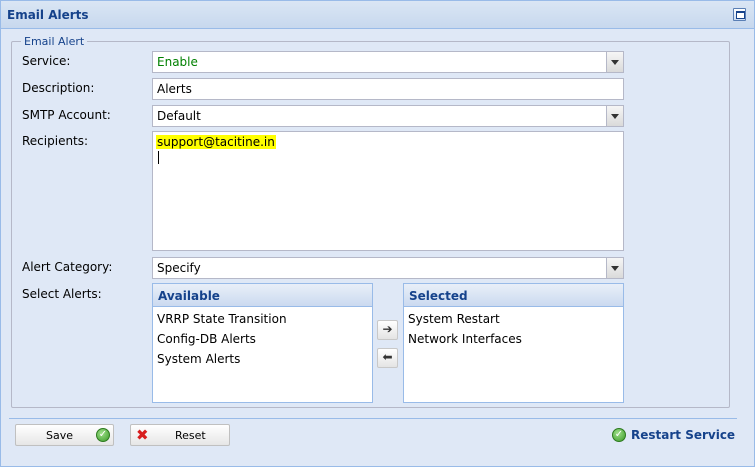 Image resolution: width=755 pixels, height=467 pixels. What do you see at coordinates (388, 62) in the screenshot?
I see `service-select: Enable` at bounding box center [388, 62].